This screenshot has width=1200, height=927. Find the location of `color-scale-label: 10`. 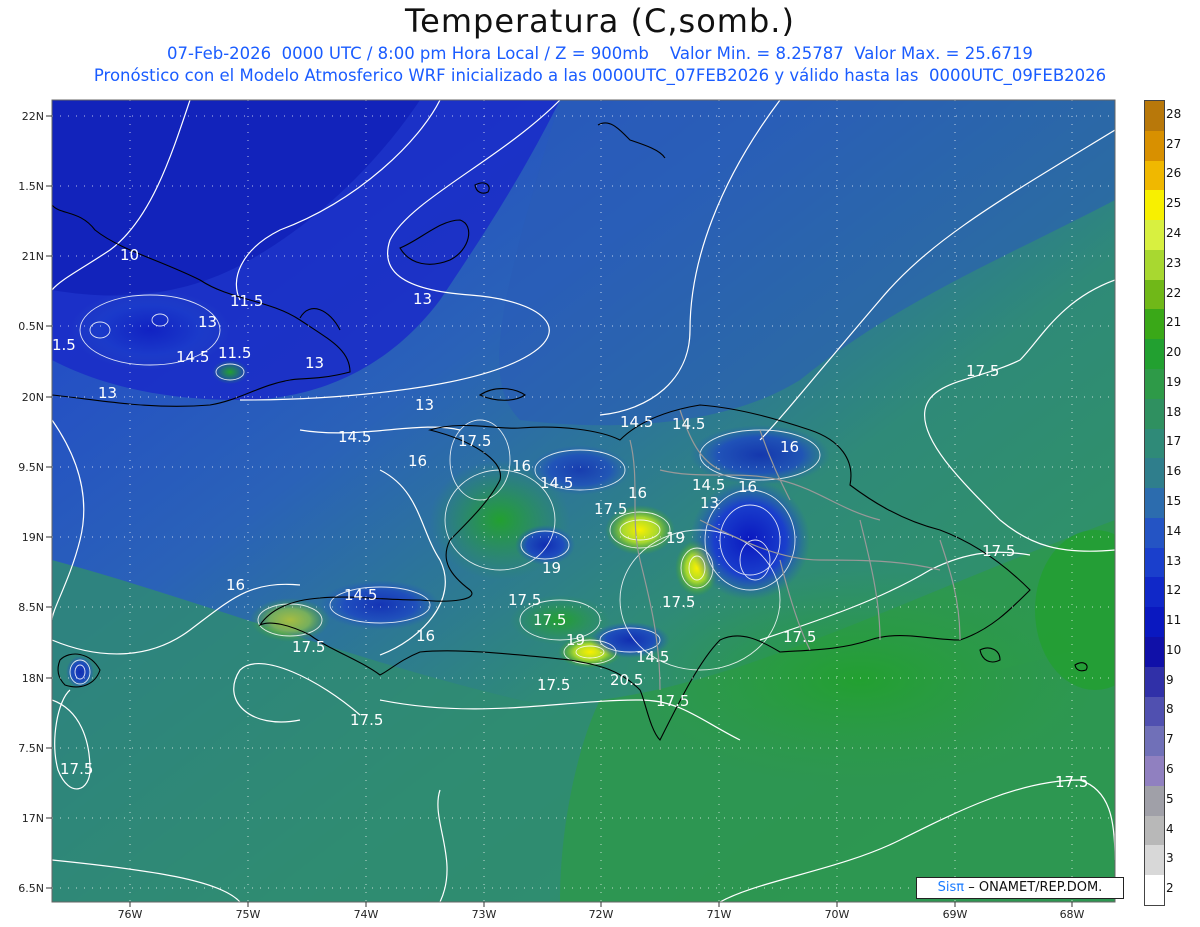

color-scale-label: 10 is located at coordinates (1174, 649).